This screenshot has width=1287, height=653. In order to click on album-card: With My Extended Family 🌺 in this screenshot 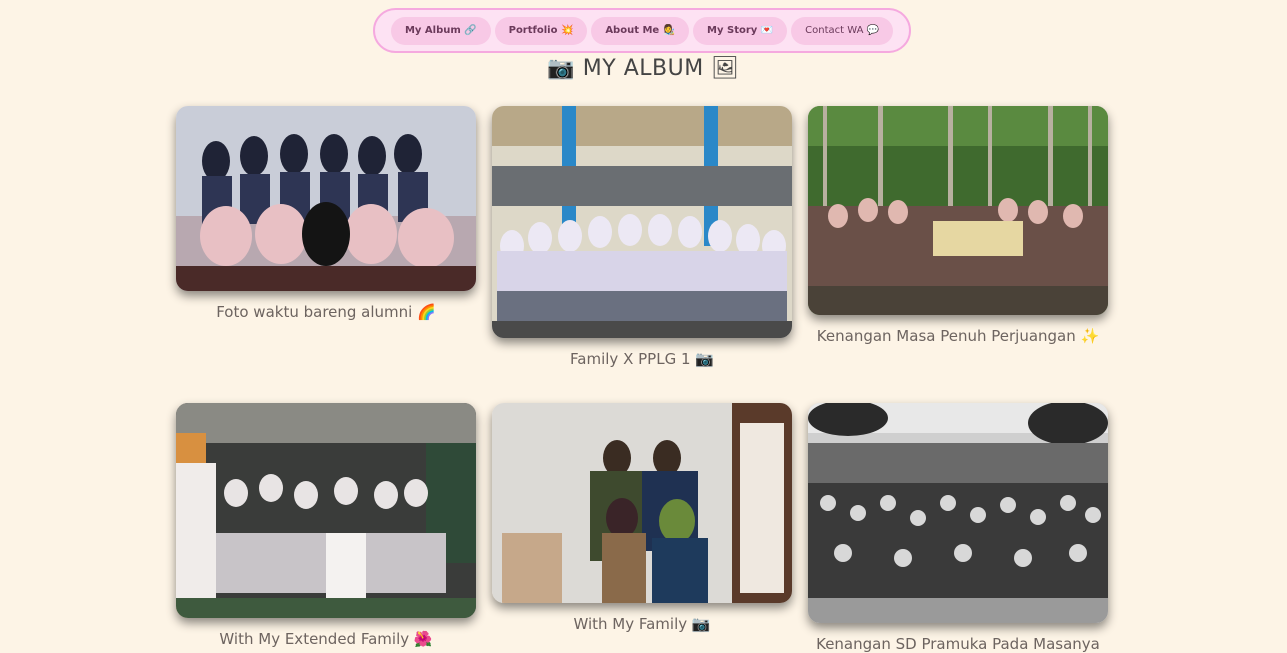, I will do `click(326, 525)`.